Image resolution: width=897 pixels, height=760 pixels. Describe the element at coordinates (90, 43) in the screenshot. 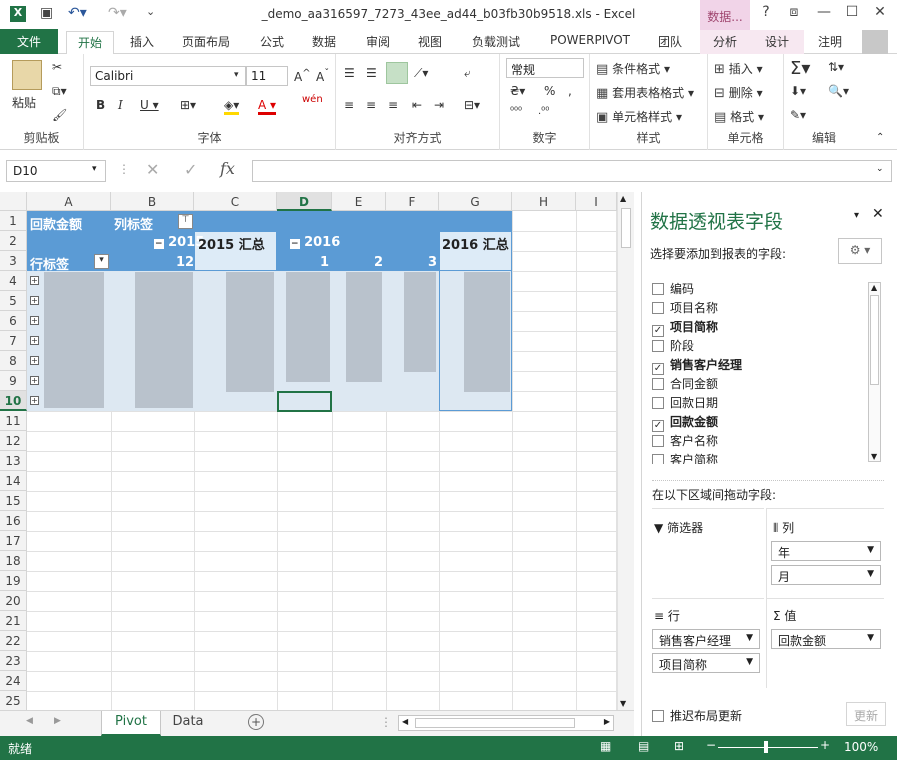

I see `tab-home: 开始` at that location.